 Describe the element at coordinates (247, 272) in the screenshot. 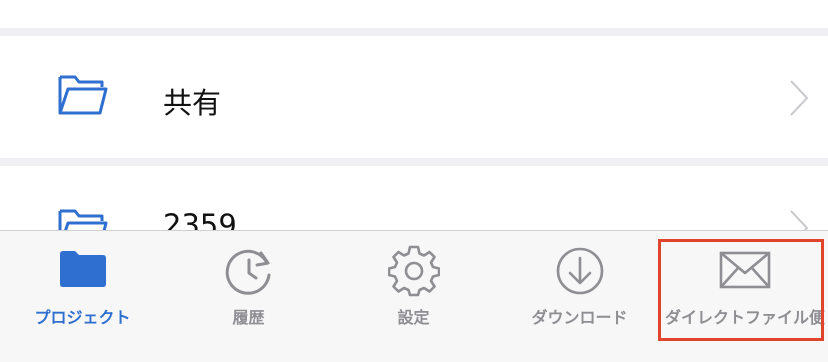

I see `history-icon` at that location.